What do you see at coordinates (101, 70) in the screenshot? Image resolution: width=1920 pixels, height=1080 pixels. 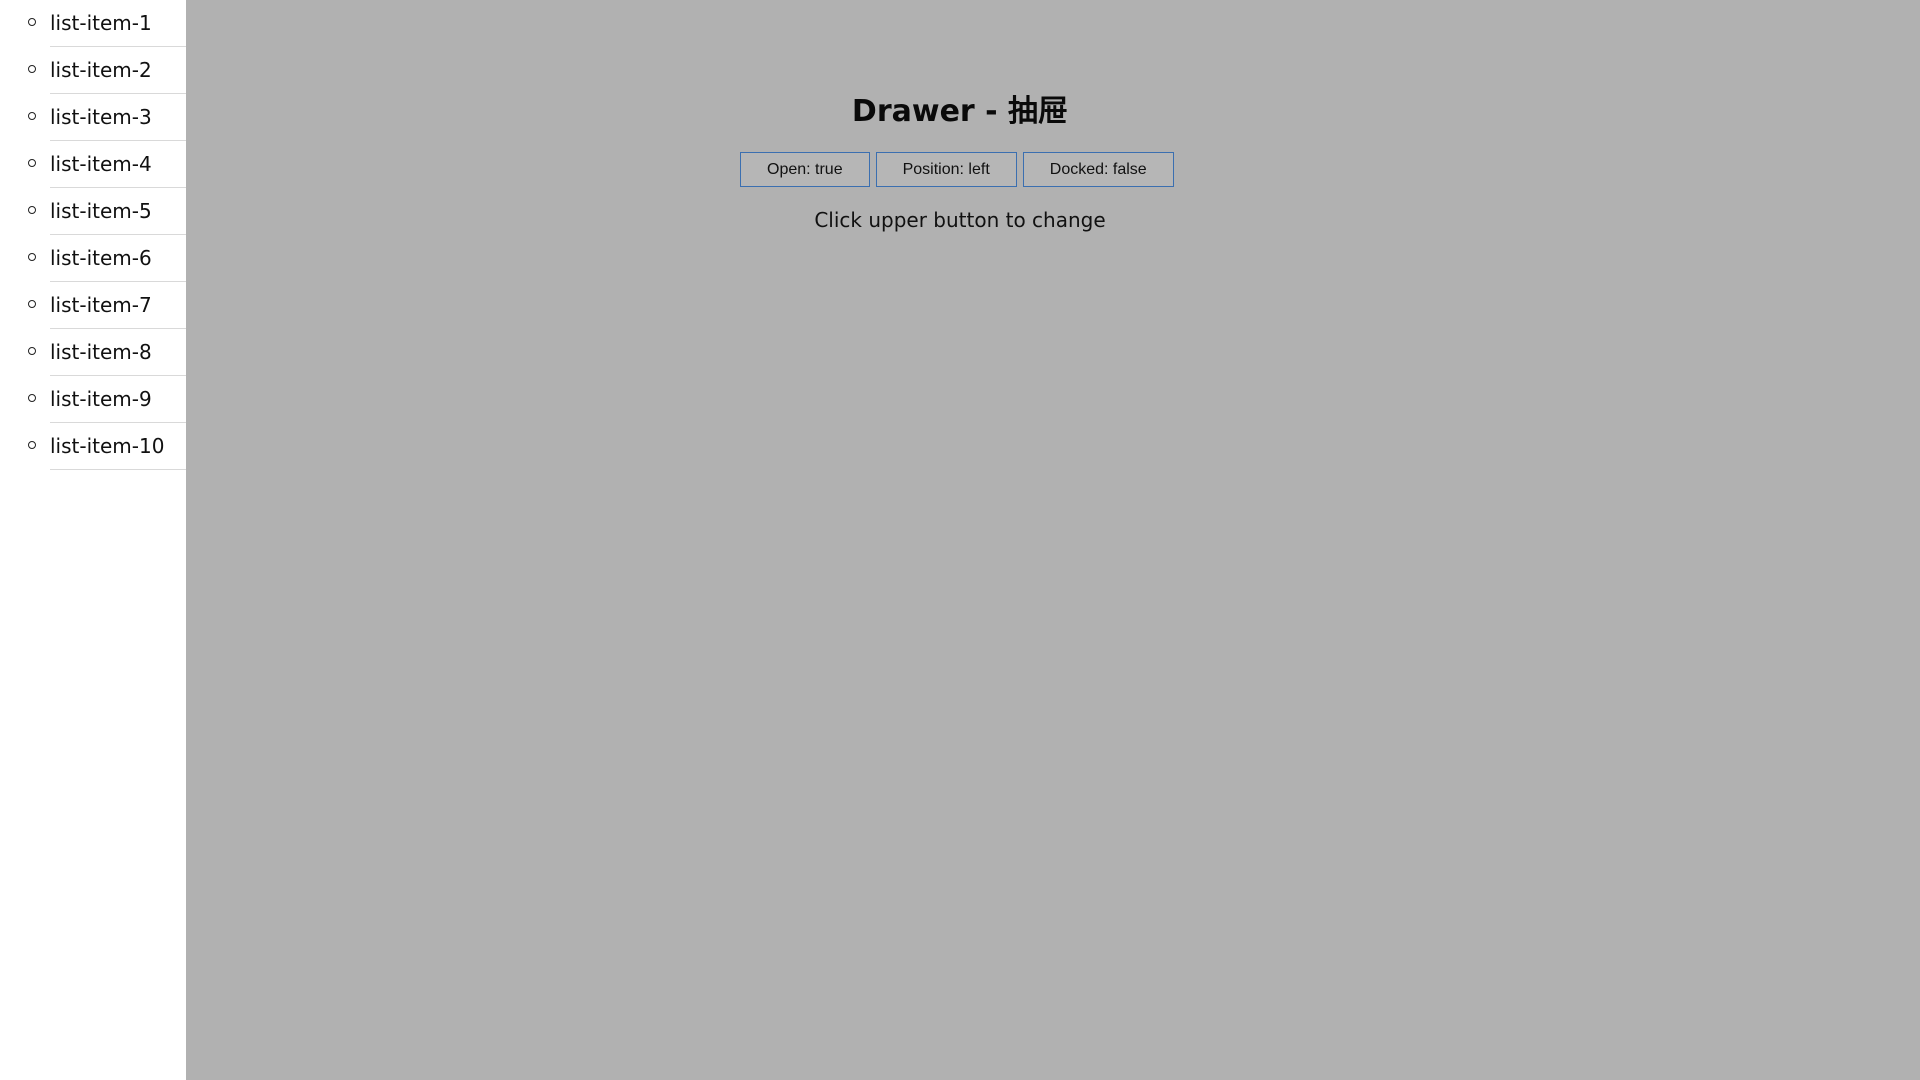 I see `list-item-label: list-item-2` at bounding box center [101, 70].